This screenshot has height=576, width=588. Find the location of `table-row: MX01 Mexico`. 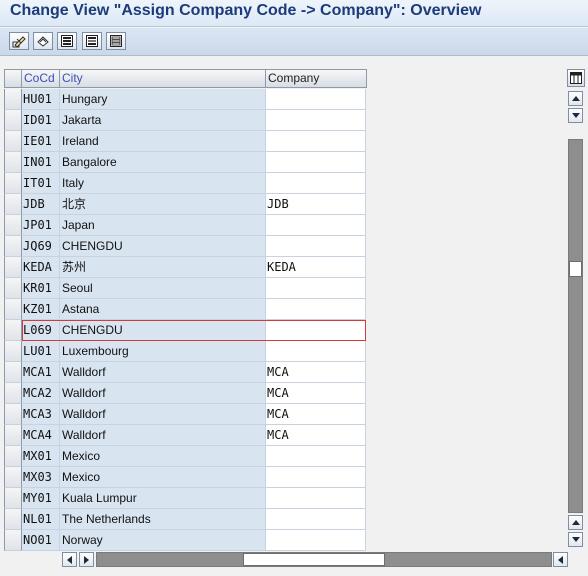

table-row: MX01 Mexico is located at coordinates (186, 456).